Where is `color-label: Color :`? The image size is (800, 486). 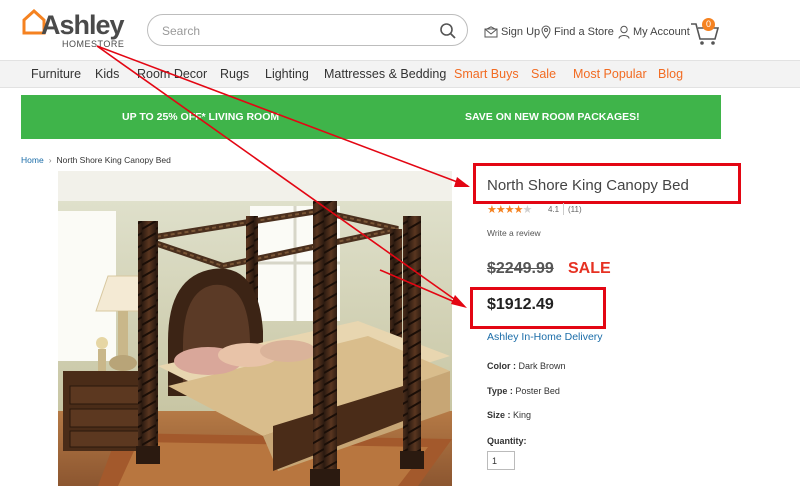 color-label: Color : is located at coordinates (501, 366).